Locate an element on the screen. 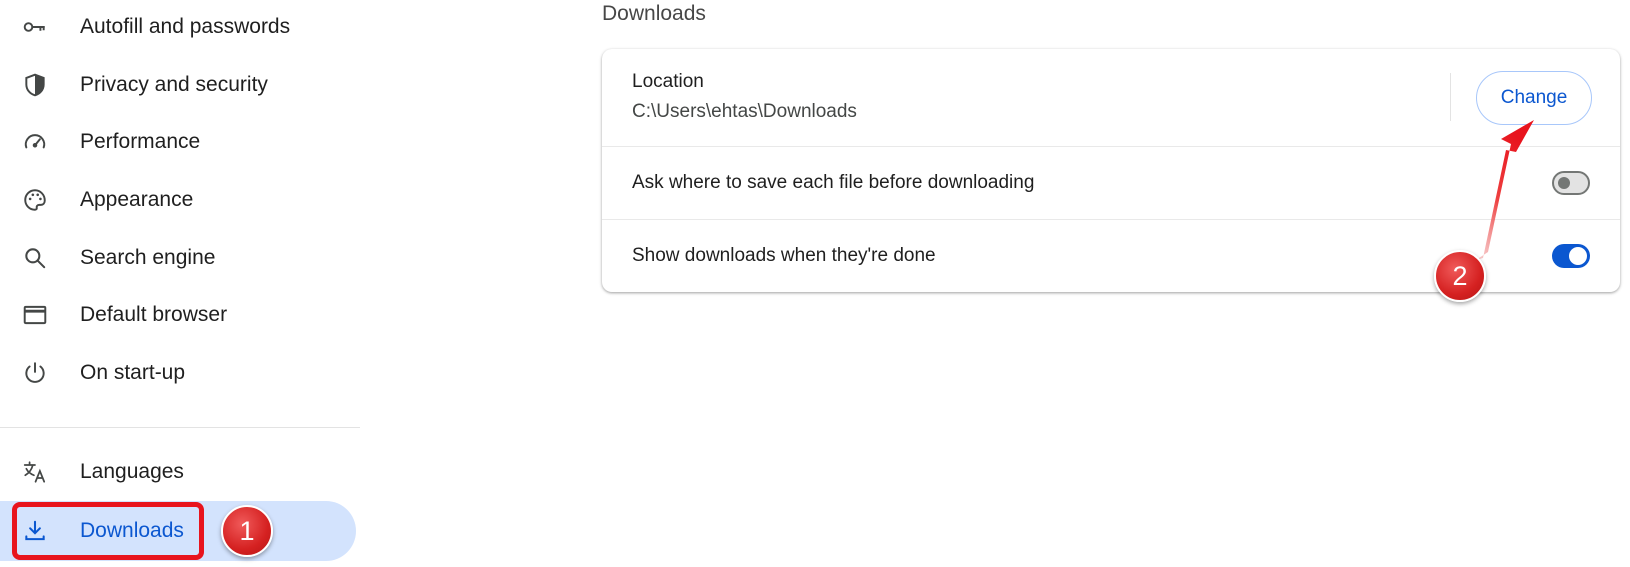  sidebar-item-autofill: Autofill and passwords is located at coordinates (178, 28).